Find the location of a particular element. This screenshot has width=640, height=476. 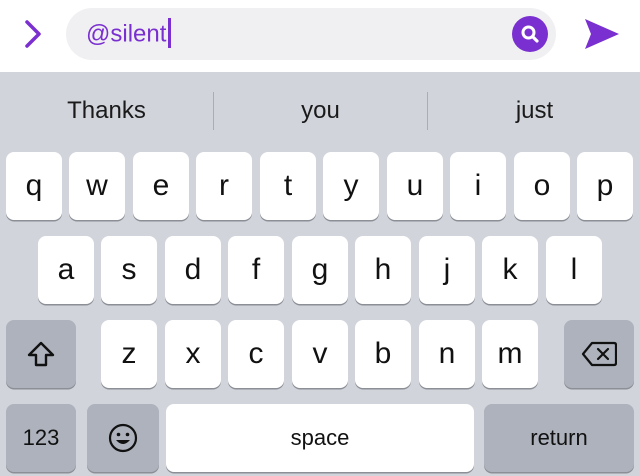

key-s: s is located at coordinates (129, 270).